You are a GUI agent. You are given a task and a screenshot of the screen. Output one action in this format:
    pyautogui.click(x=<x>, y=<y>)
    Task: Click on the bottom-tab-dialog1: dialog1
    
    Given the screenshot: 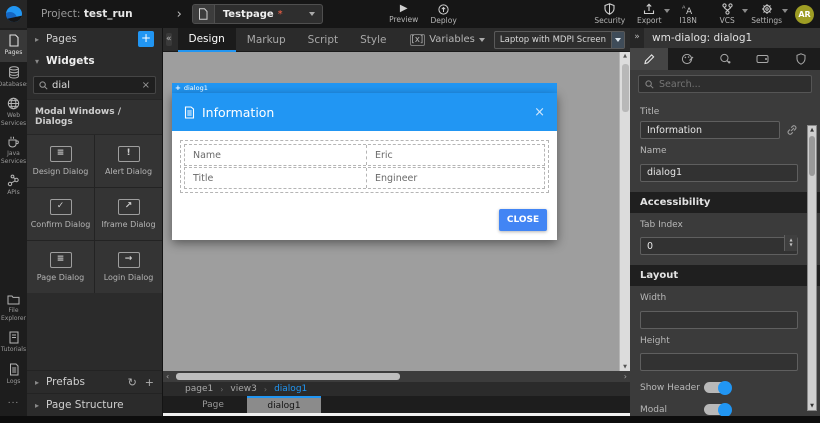 What is the action you would take?
    pyautogui.click(x=284, y=404)
    